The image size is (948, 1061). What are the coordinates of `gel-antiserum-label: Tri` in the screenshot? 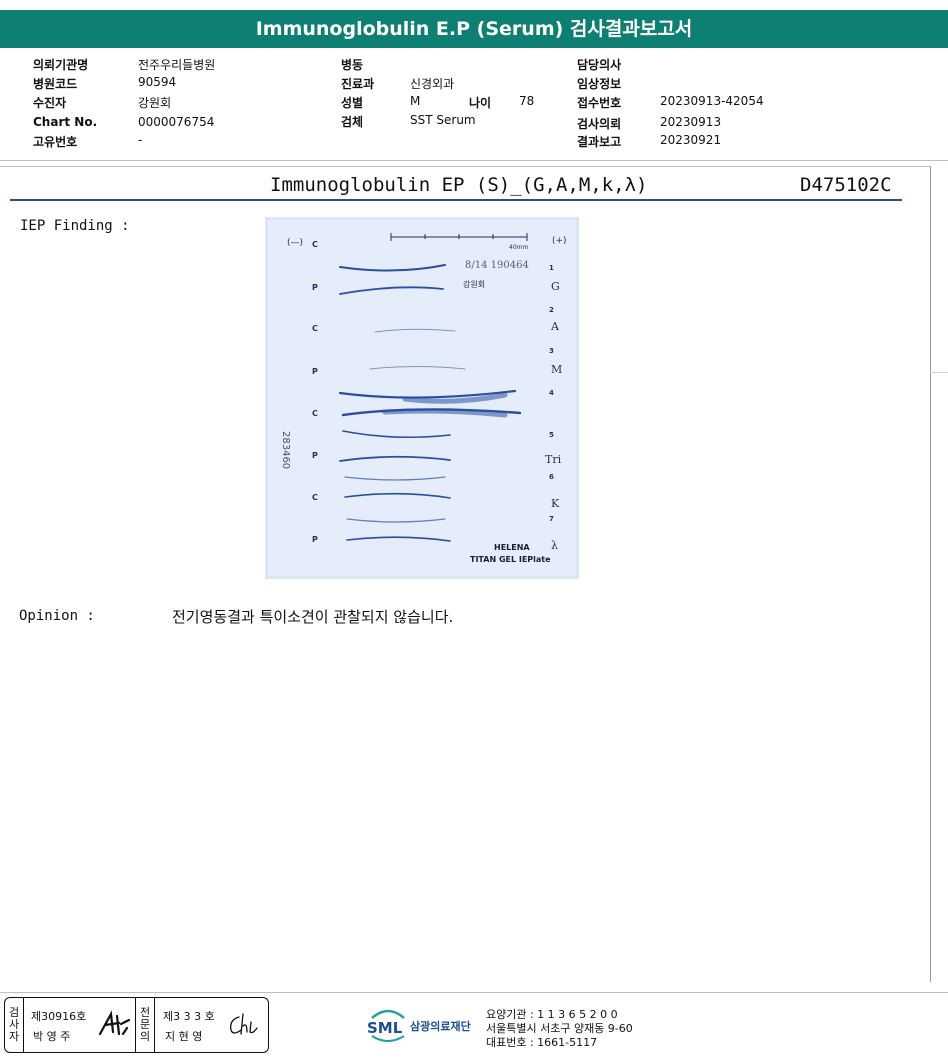 It's located at (553, 459).